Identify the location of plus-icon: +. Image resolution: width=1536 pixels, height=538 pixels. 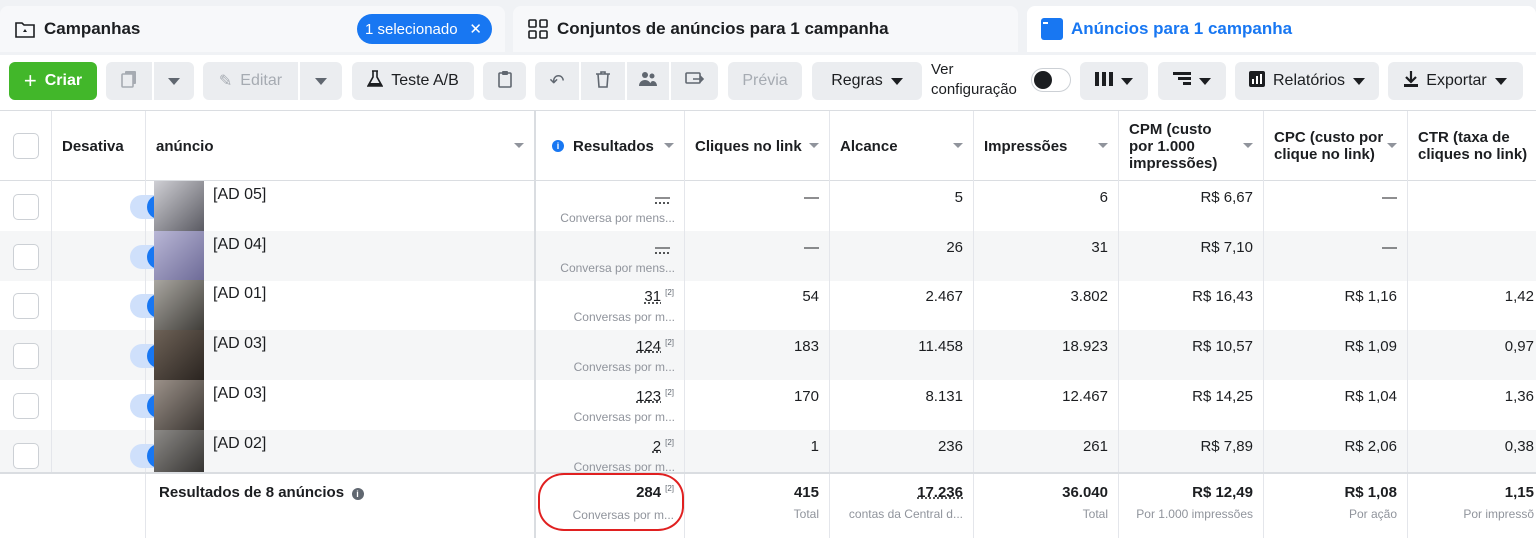
(30, 80).